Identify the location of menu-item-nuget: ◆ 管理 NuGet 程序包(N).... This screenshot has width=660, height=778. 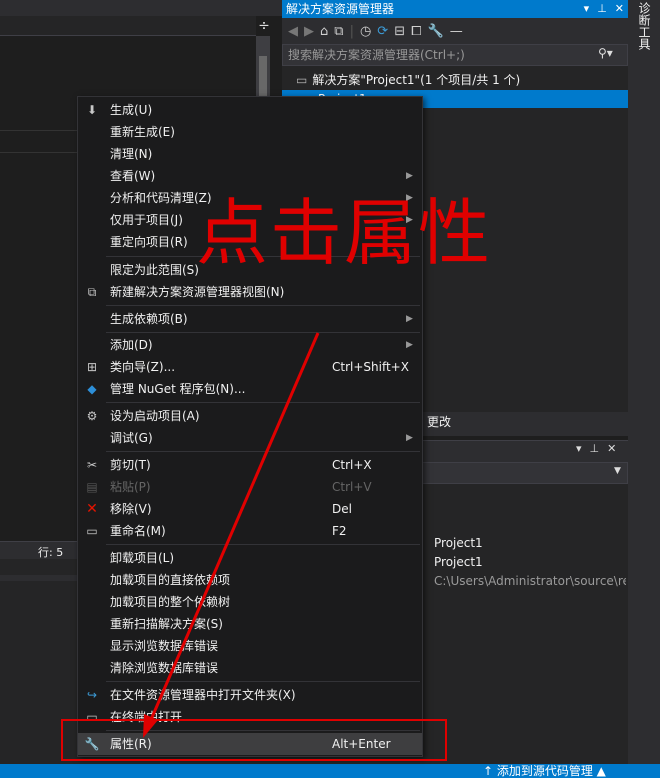
(250, 389).